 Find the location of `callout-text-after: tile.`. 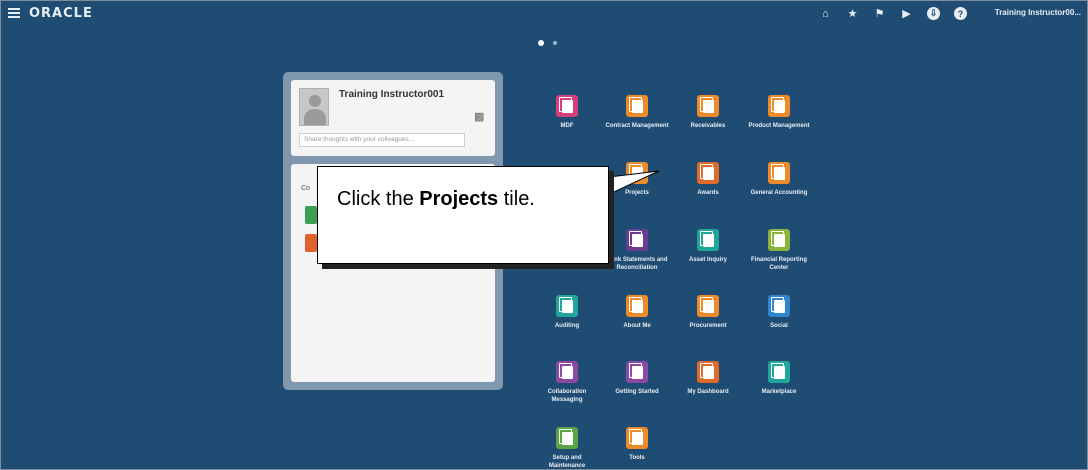

callout-text-after: tile. is located at coordinates (516, 199).